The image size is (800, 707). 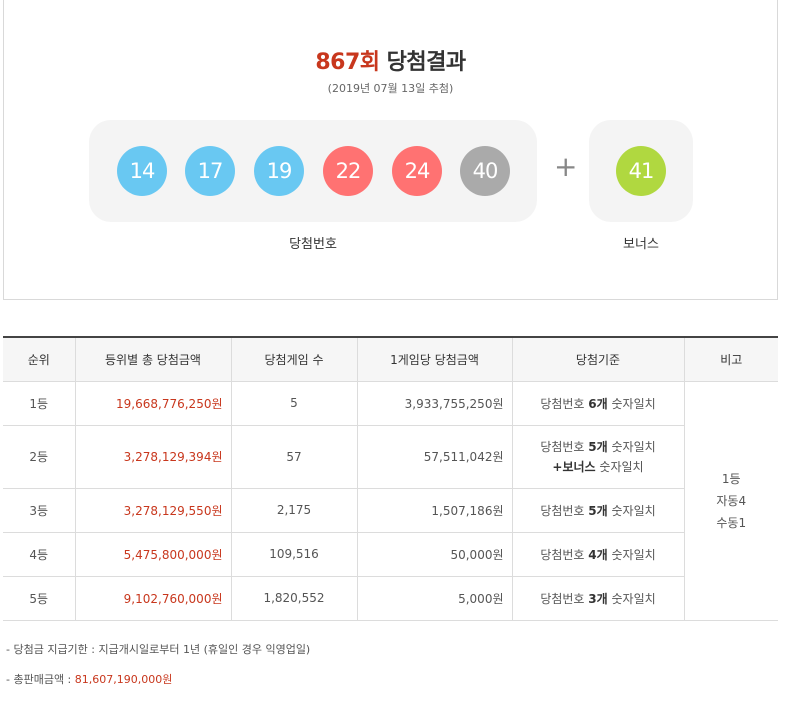 What do you see at coordinates (731, 522) in the screenshot?
I see `note-manual: 수동1` at bounding box center [731, 522].